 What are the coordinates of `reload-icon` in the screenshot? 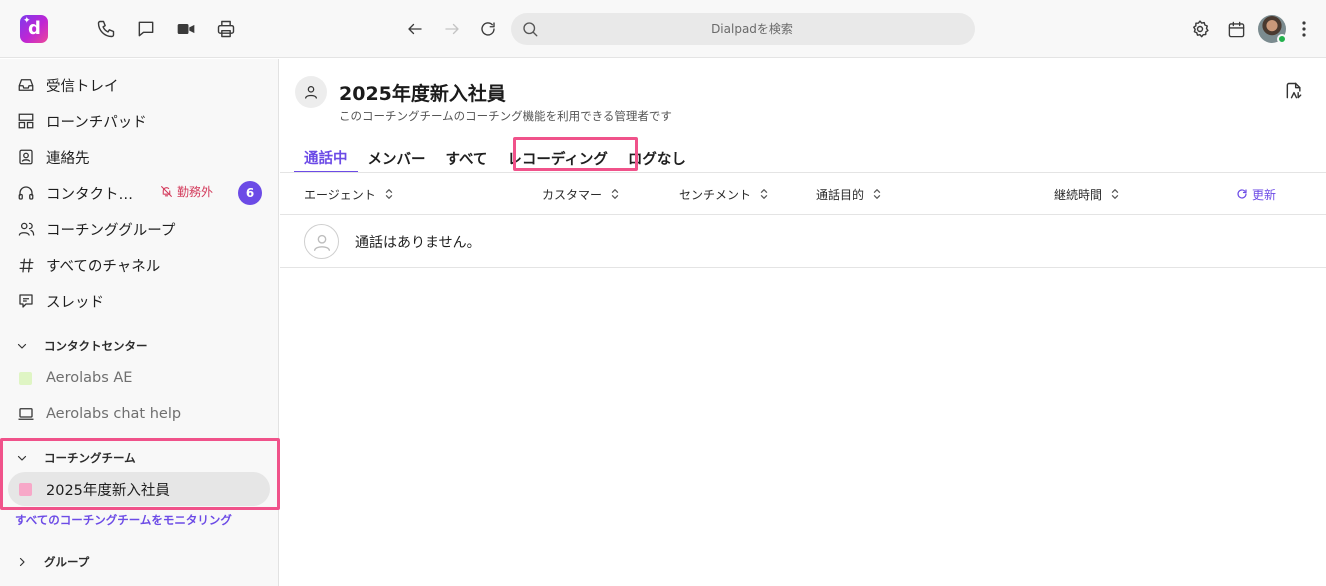 It's located at (488, 29).